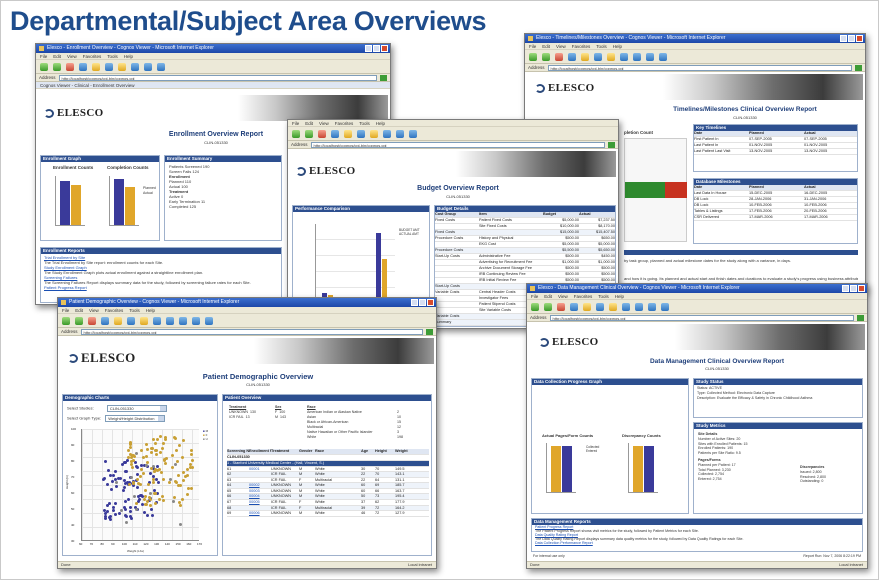  Describe the element at coordinates (209, 320) in the screenshot. I see `edit-icon` at that location.